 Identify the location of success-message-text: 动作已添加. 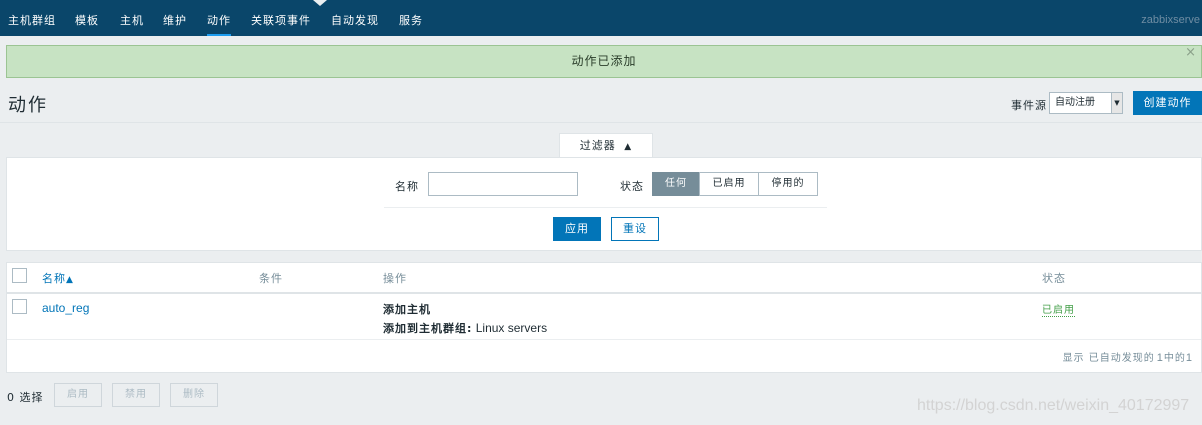
(604, 61).